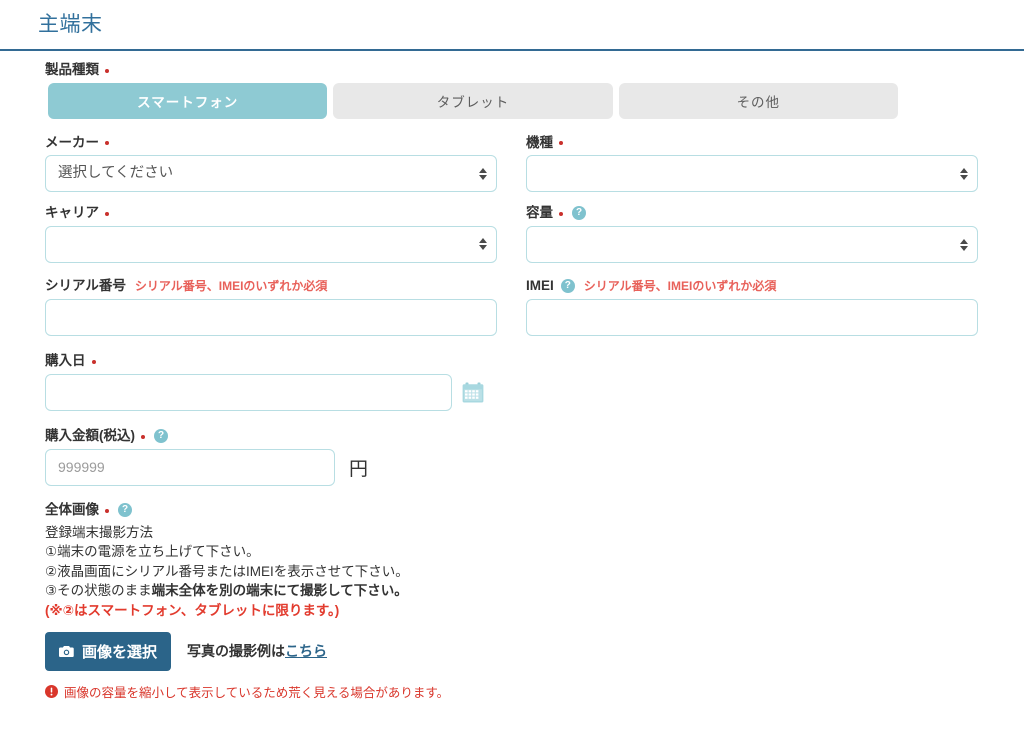 This screenshot has height=744, width=1024. What do you see at coordinates (534, 509) in the screenshot?
I see `whole-image-label-row: 全体画像 ?` at bounding box center [534, 509].